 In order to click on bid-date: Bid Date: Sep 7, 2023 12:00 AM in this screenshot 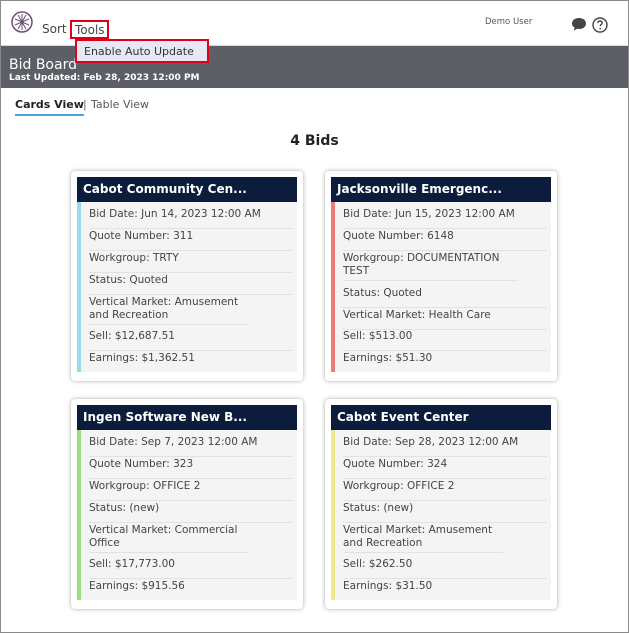, I will do `click(191, 446)`.